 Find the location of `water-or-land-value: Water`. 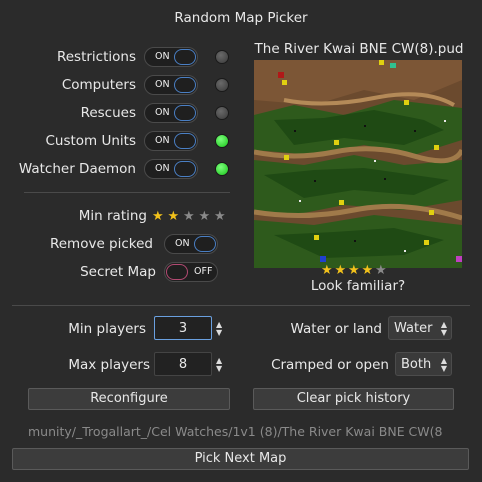

water-or-land-value: Water is located at coordinates (413, 328).